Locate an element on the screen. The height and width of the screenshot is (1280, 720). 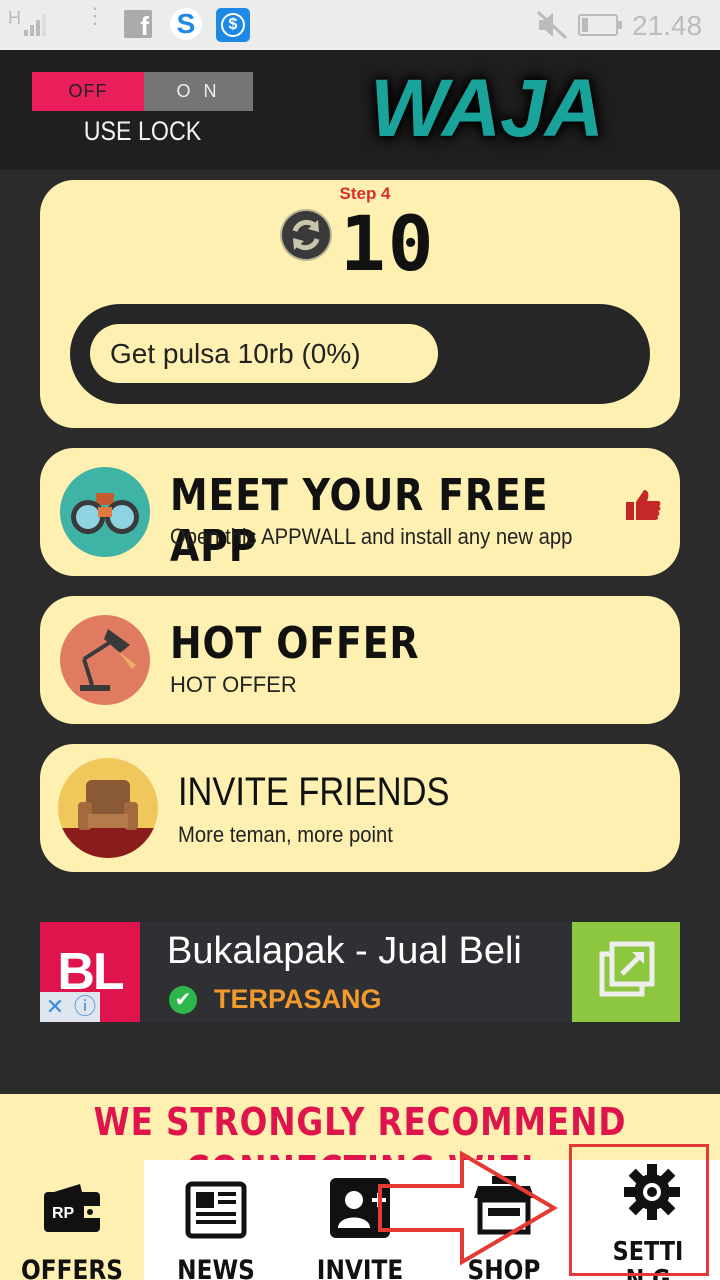
menu-title-hot-offer: HOT OFFER is located at coordinates (295, 643).